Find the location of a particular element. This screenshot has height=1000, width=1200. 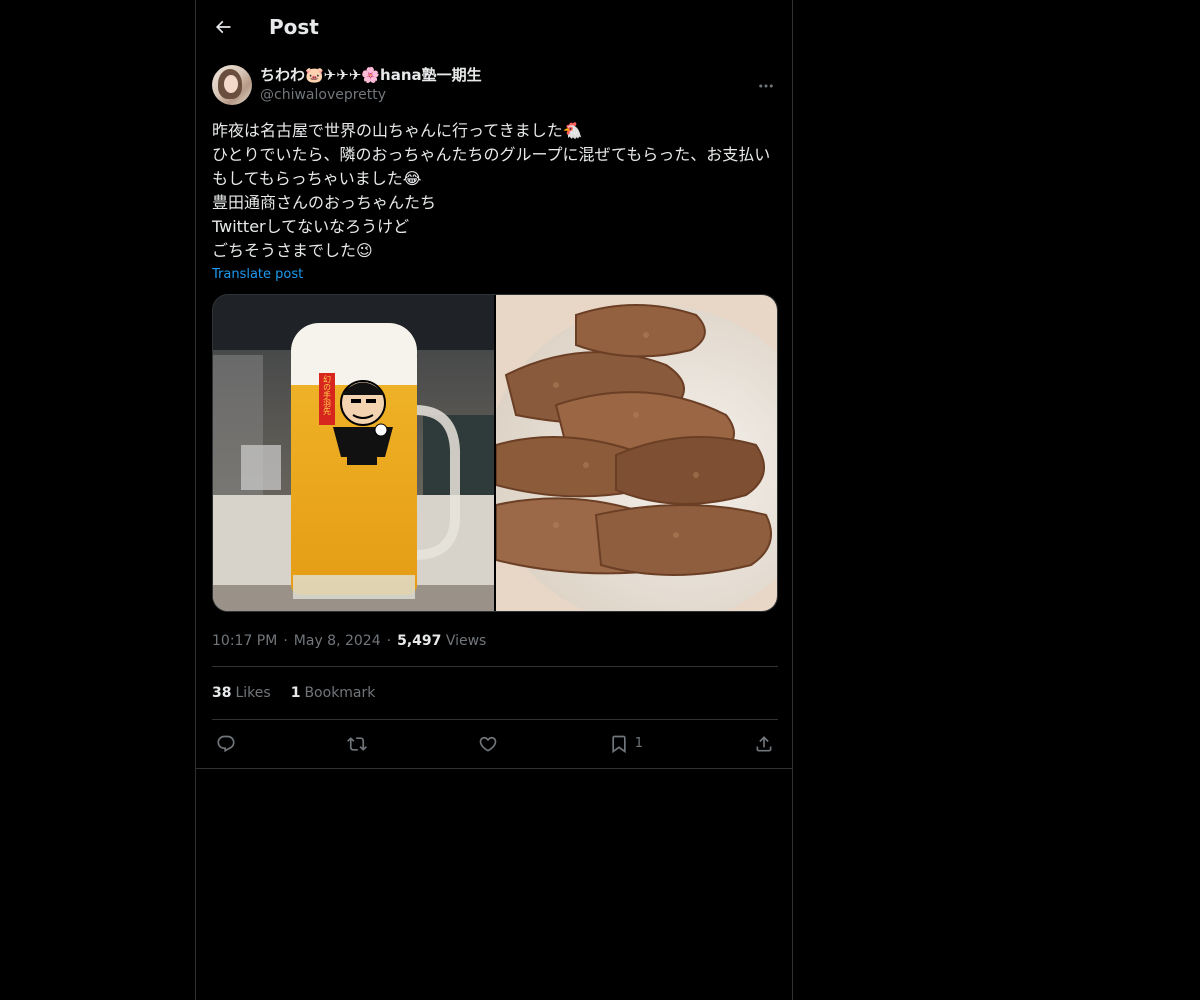

views-label: Views is located at coordinates (466, 641).